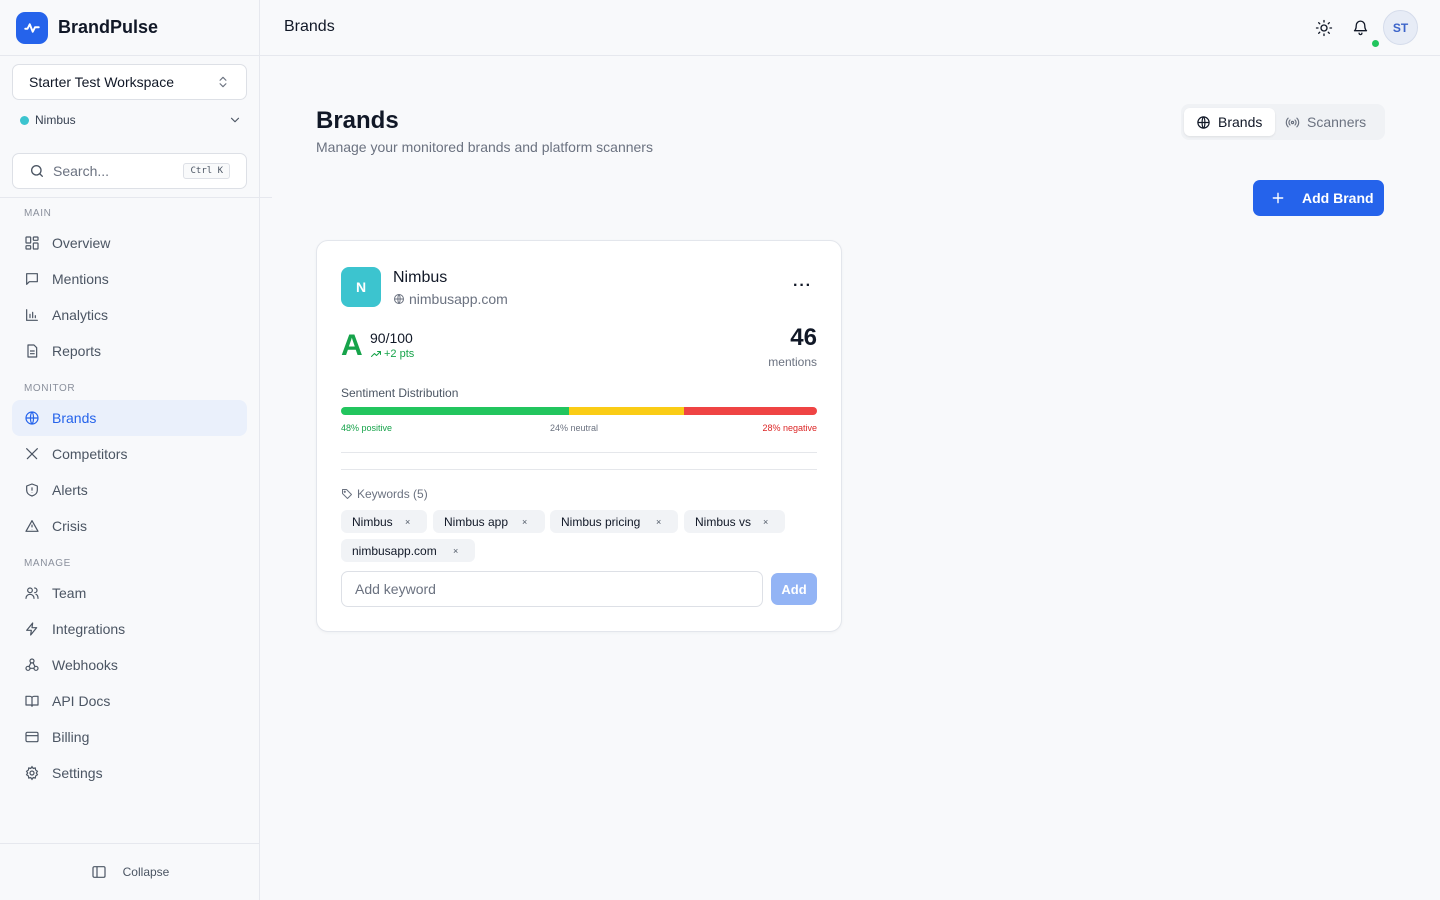 This screenshot has height=900, width=1440. Describe the element at coordinates (131, 120) in the screenshot. I see `brand-selector: Nimbus` at that location.